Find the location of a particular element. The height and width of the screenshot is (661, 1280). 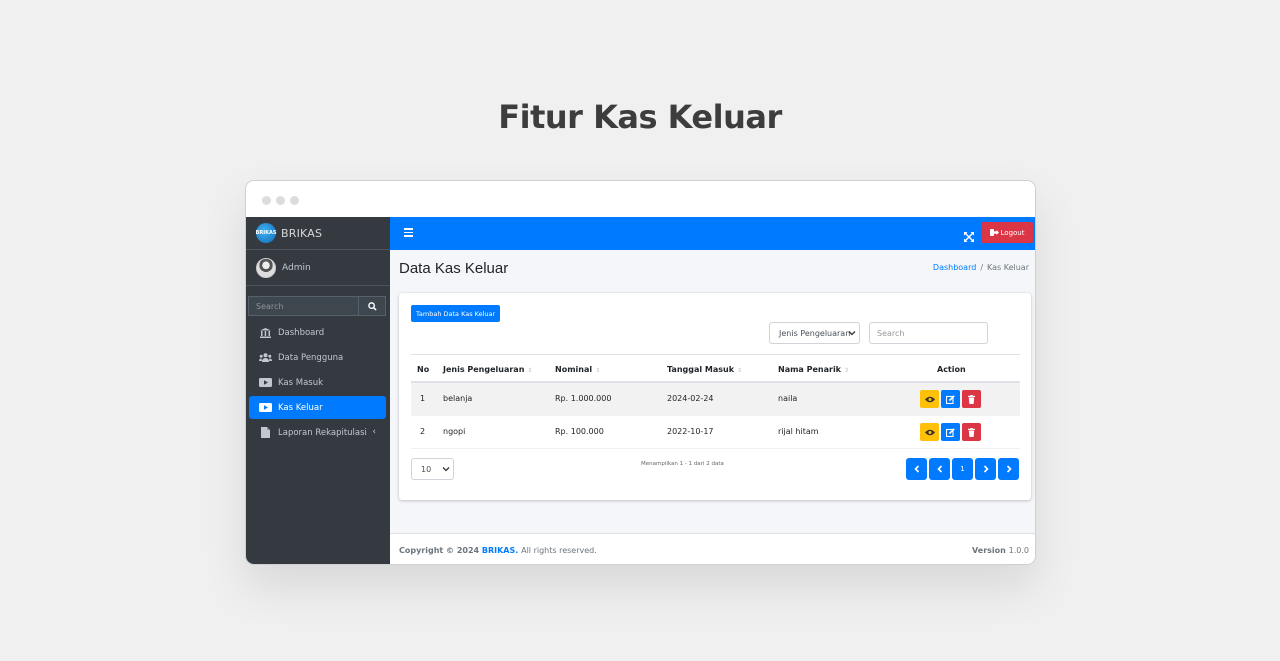

first-page-button is located at coordinates (916, 469).